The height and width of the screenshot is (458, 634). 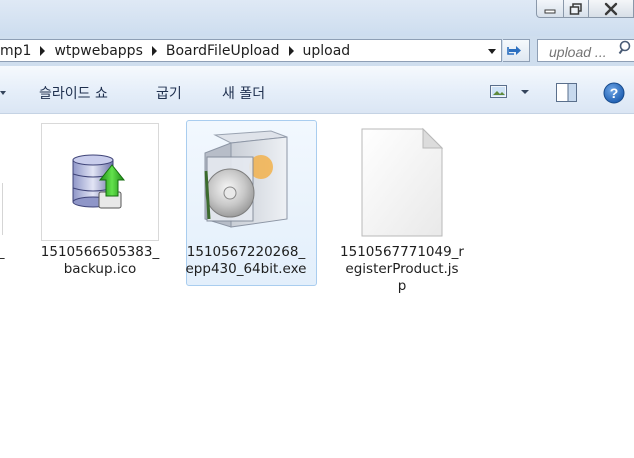 What do you see at coordinates (625, 50) in the screenshot?
I see `search-icon` at bounding box center [625, 50].